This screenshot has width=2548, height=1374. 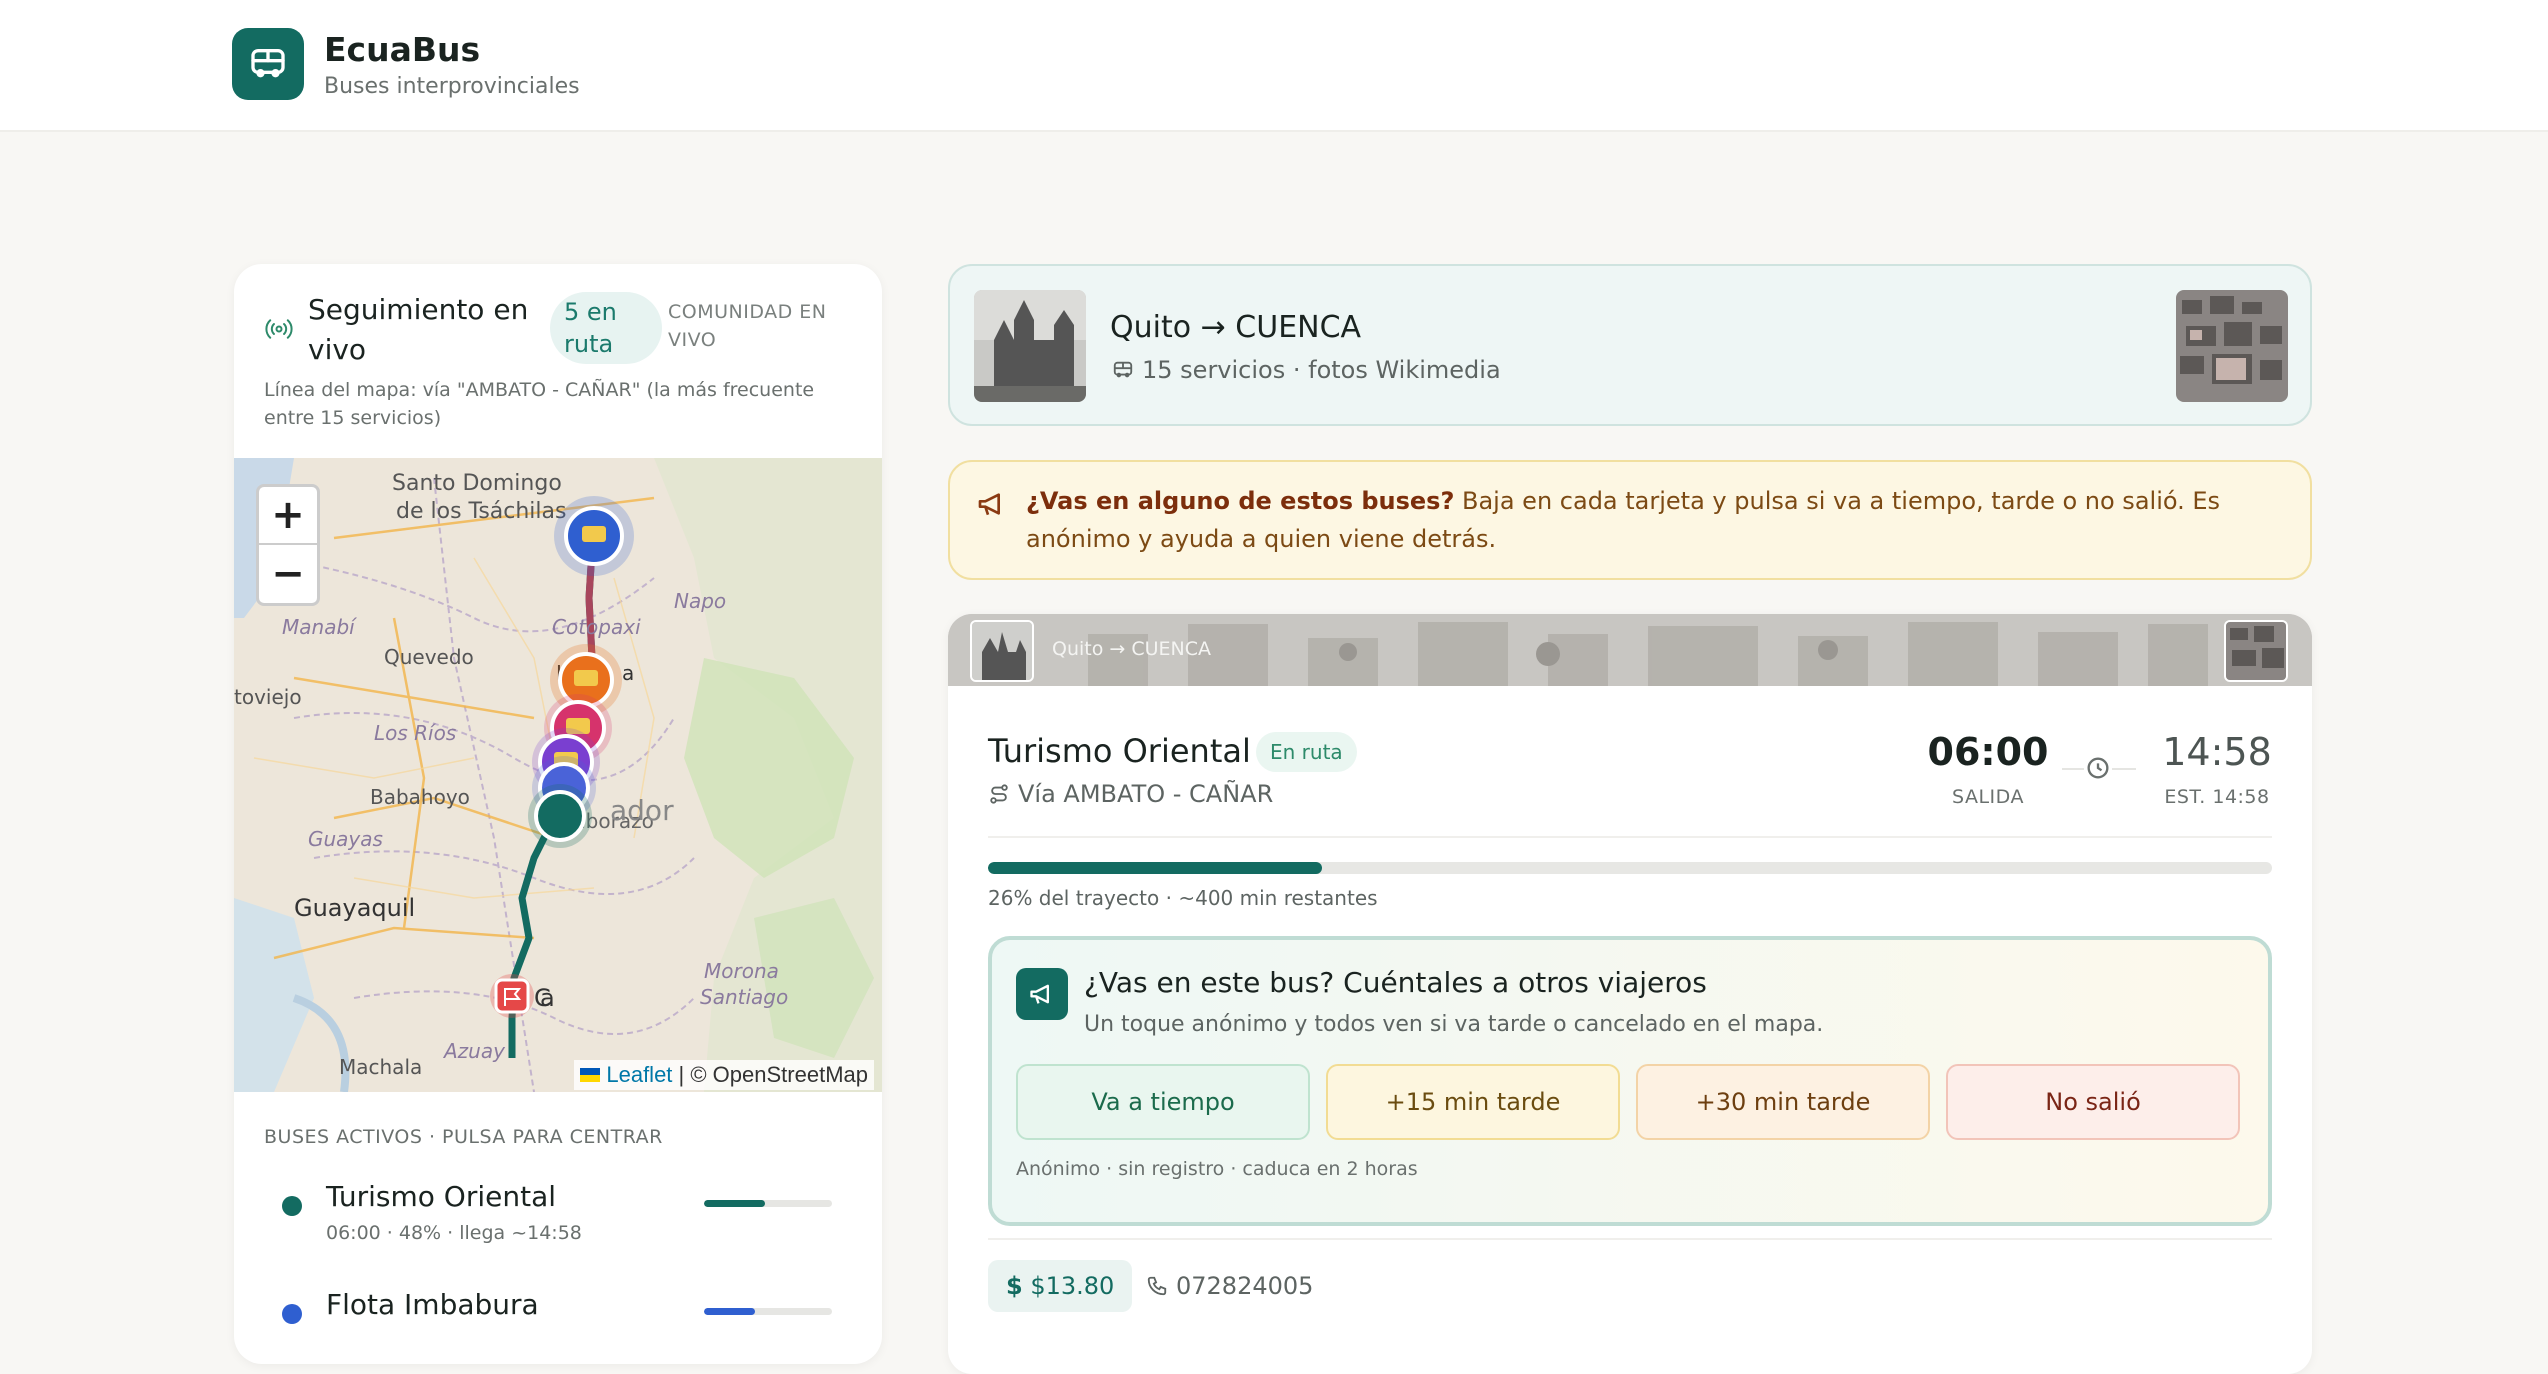 What do you see at coordinates (1132, 649) in the screenshot?
I see `banner-route-text: Quito → CUENCA` at bounding box center [1132, 649].